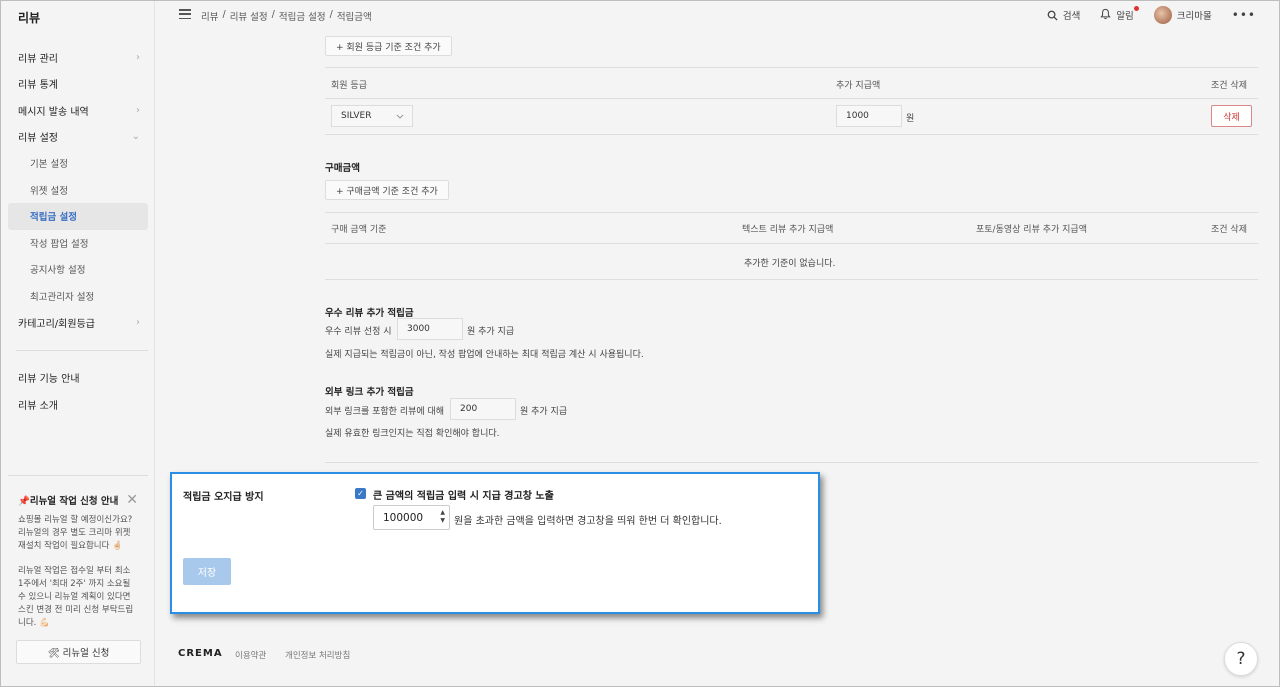 This screenshot has height=687, width=1280. Describe the element at coordinates (302, 16) in the screenshot. I see `breadcrumb-reward-settings: 적립금 설정` at that location.